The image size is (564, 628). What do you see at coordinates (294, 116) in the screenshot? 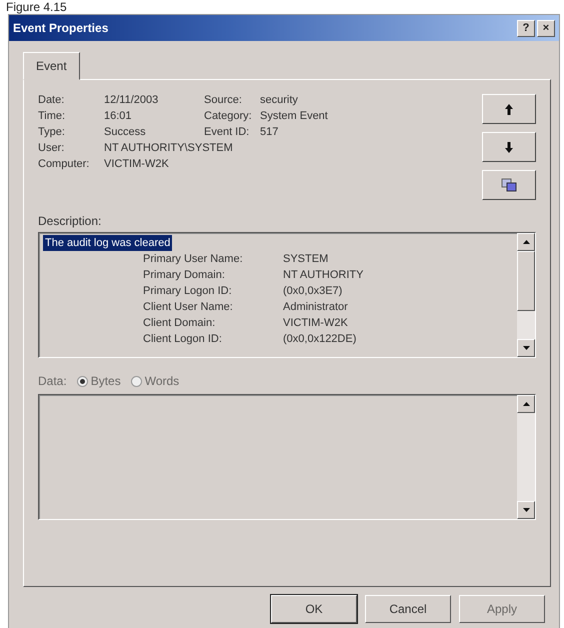
I see `field-value: System Event` at bounding box center [294, 116].